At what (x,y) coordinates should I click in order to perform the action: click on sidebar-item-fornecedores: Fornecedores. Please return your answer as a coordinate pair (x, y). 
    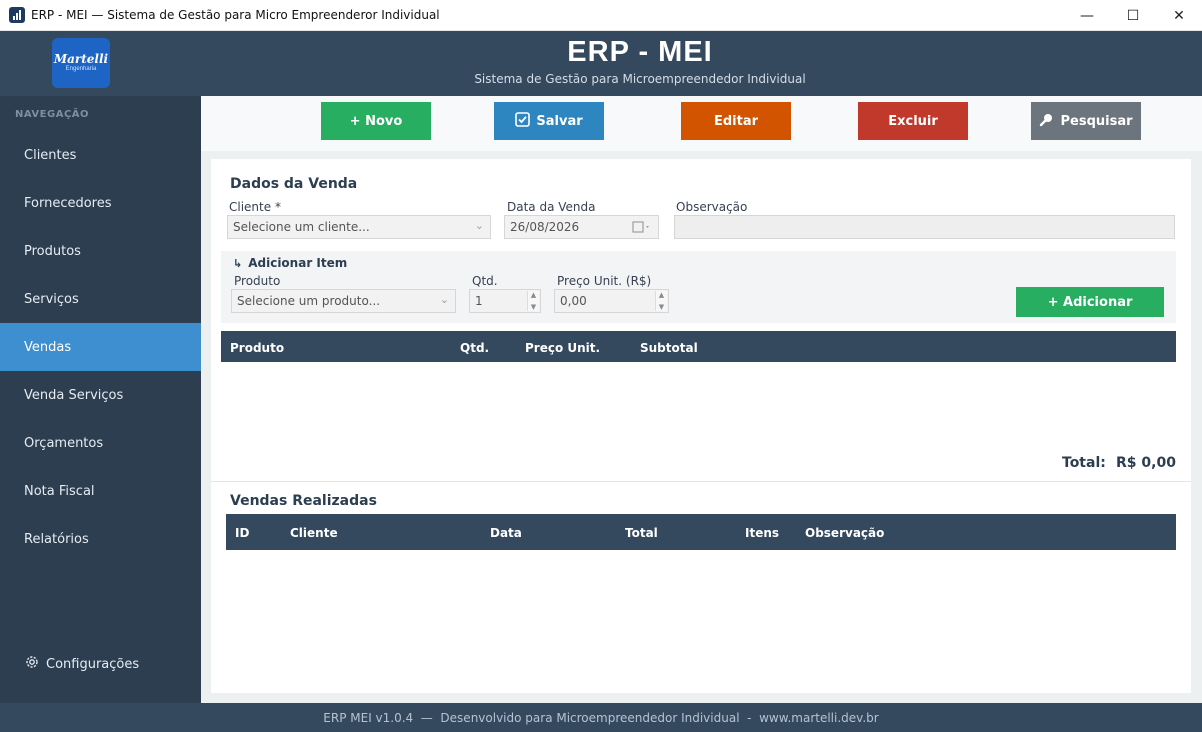
    Looking at the image, I should click on (100, 203).